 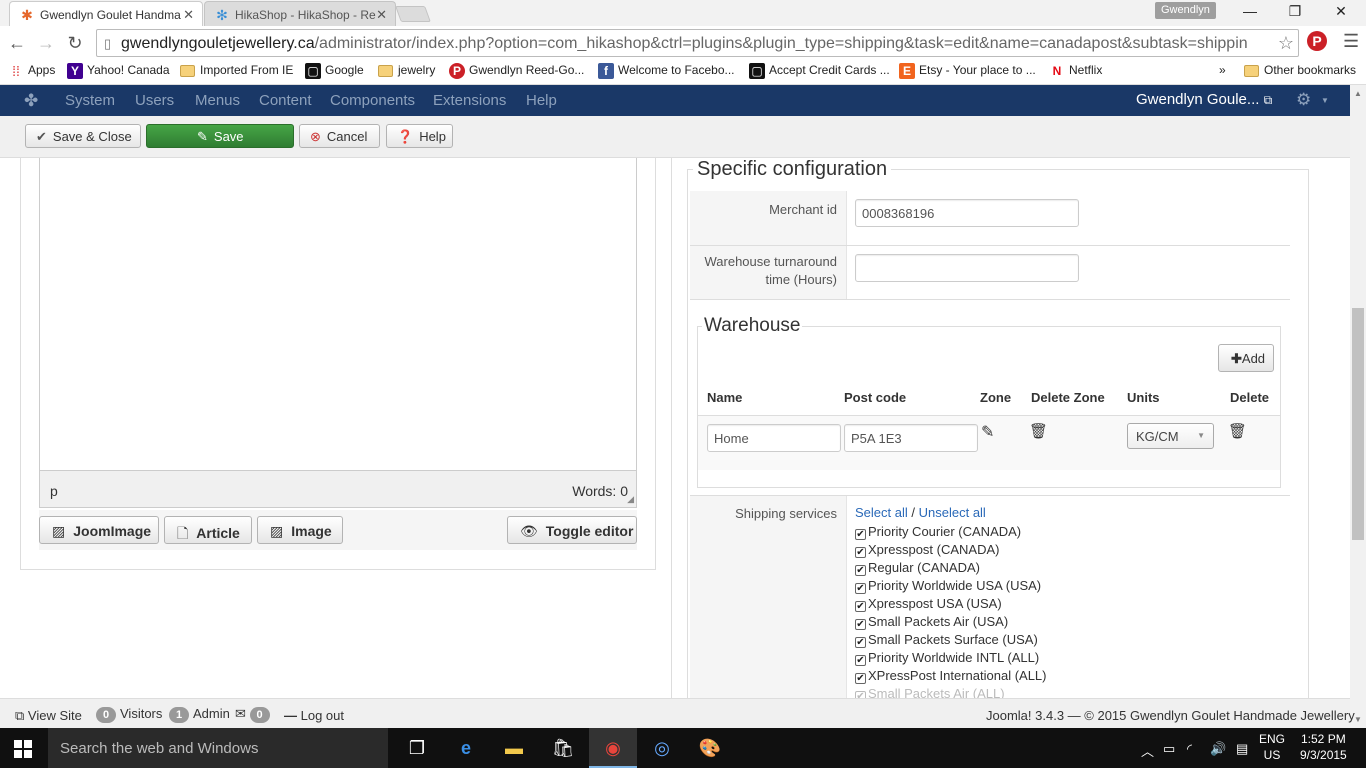 What do you see at coordinates (106, 13) in the screenshot?
I see `tab-joomla: ✱ Gwendlyn Goulet Handma ✕` at bounding box center [106, 13].